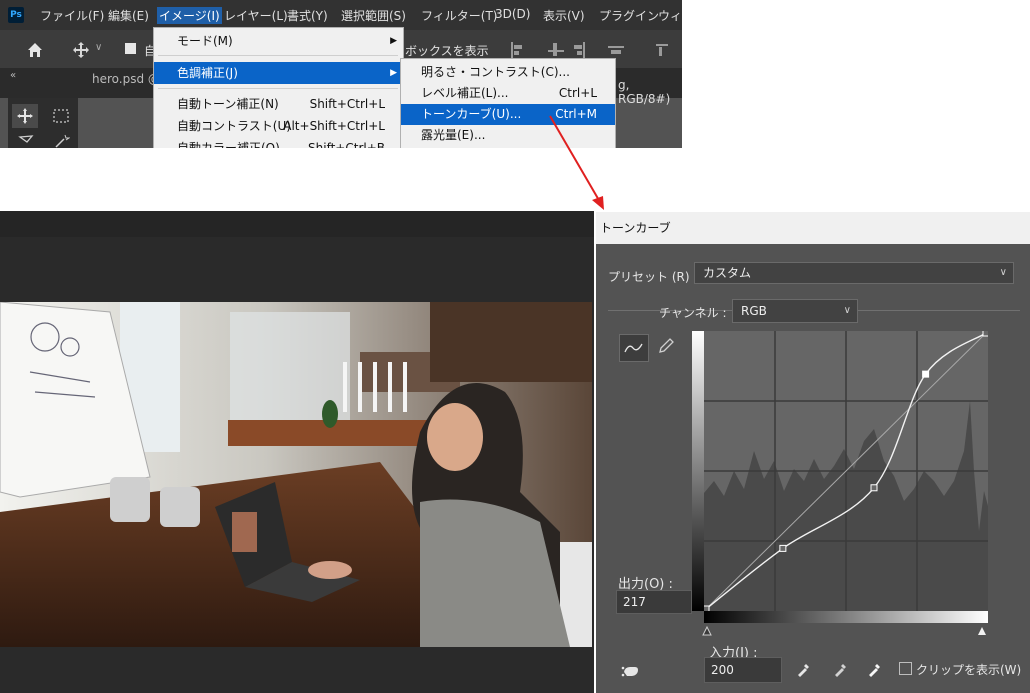 Image resolution: width=1030 pixels, height=693 pixels. Describe the element at coordinates (653, 277) in the screenshot. I see `preset-label: プリセット (R) :` at that location.